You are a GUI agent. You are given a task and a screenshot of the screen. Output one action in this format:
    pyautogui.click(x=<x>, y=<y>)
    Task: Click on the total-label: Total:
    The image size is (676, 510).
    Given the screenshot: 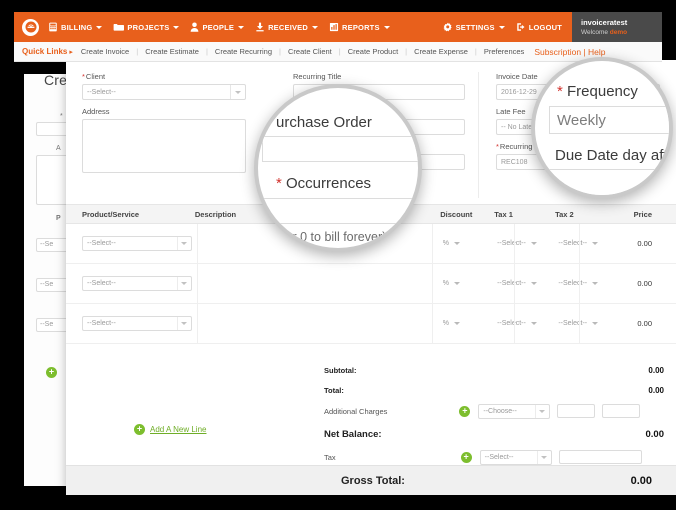 What is the action you would take?
    pyautogui.click(x=334, y=390)
    